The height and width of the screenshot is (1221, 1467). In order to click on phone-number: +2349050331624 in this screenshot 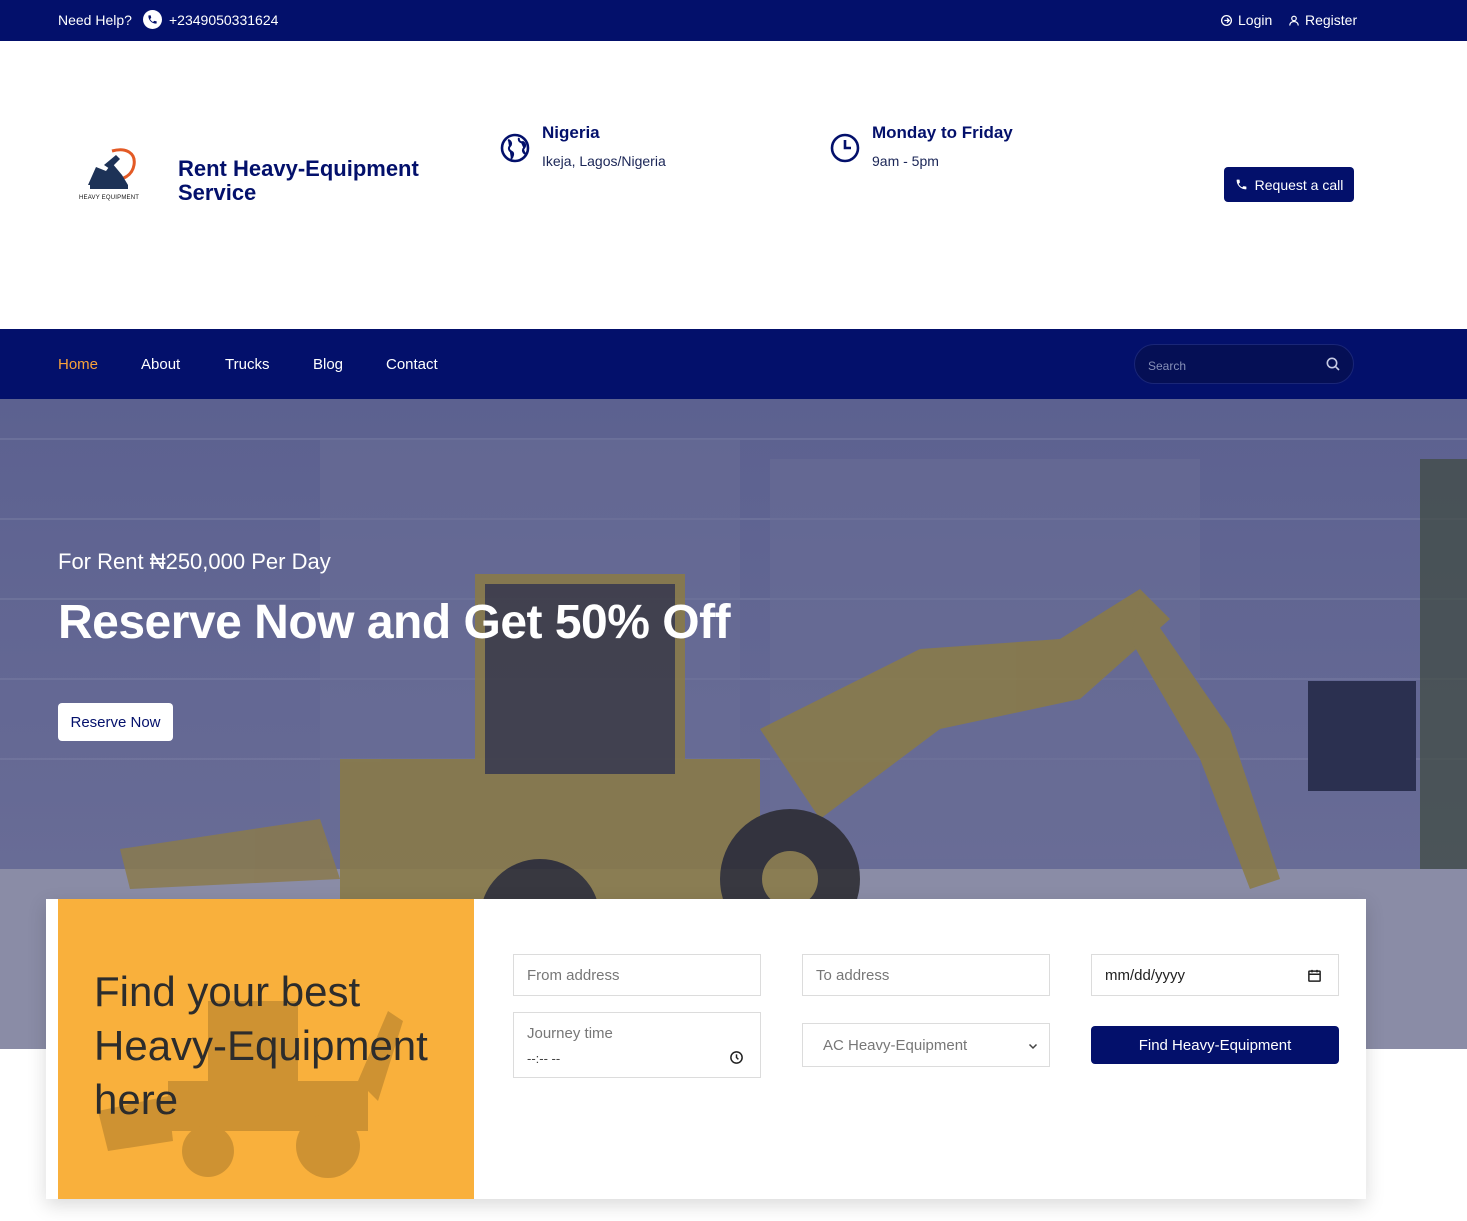, I will do `click(223, 20)`.